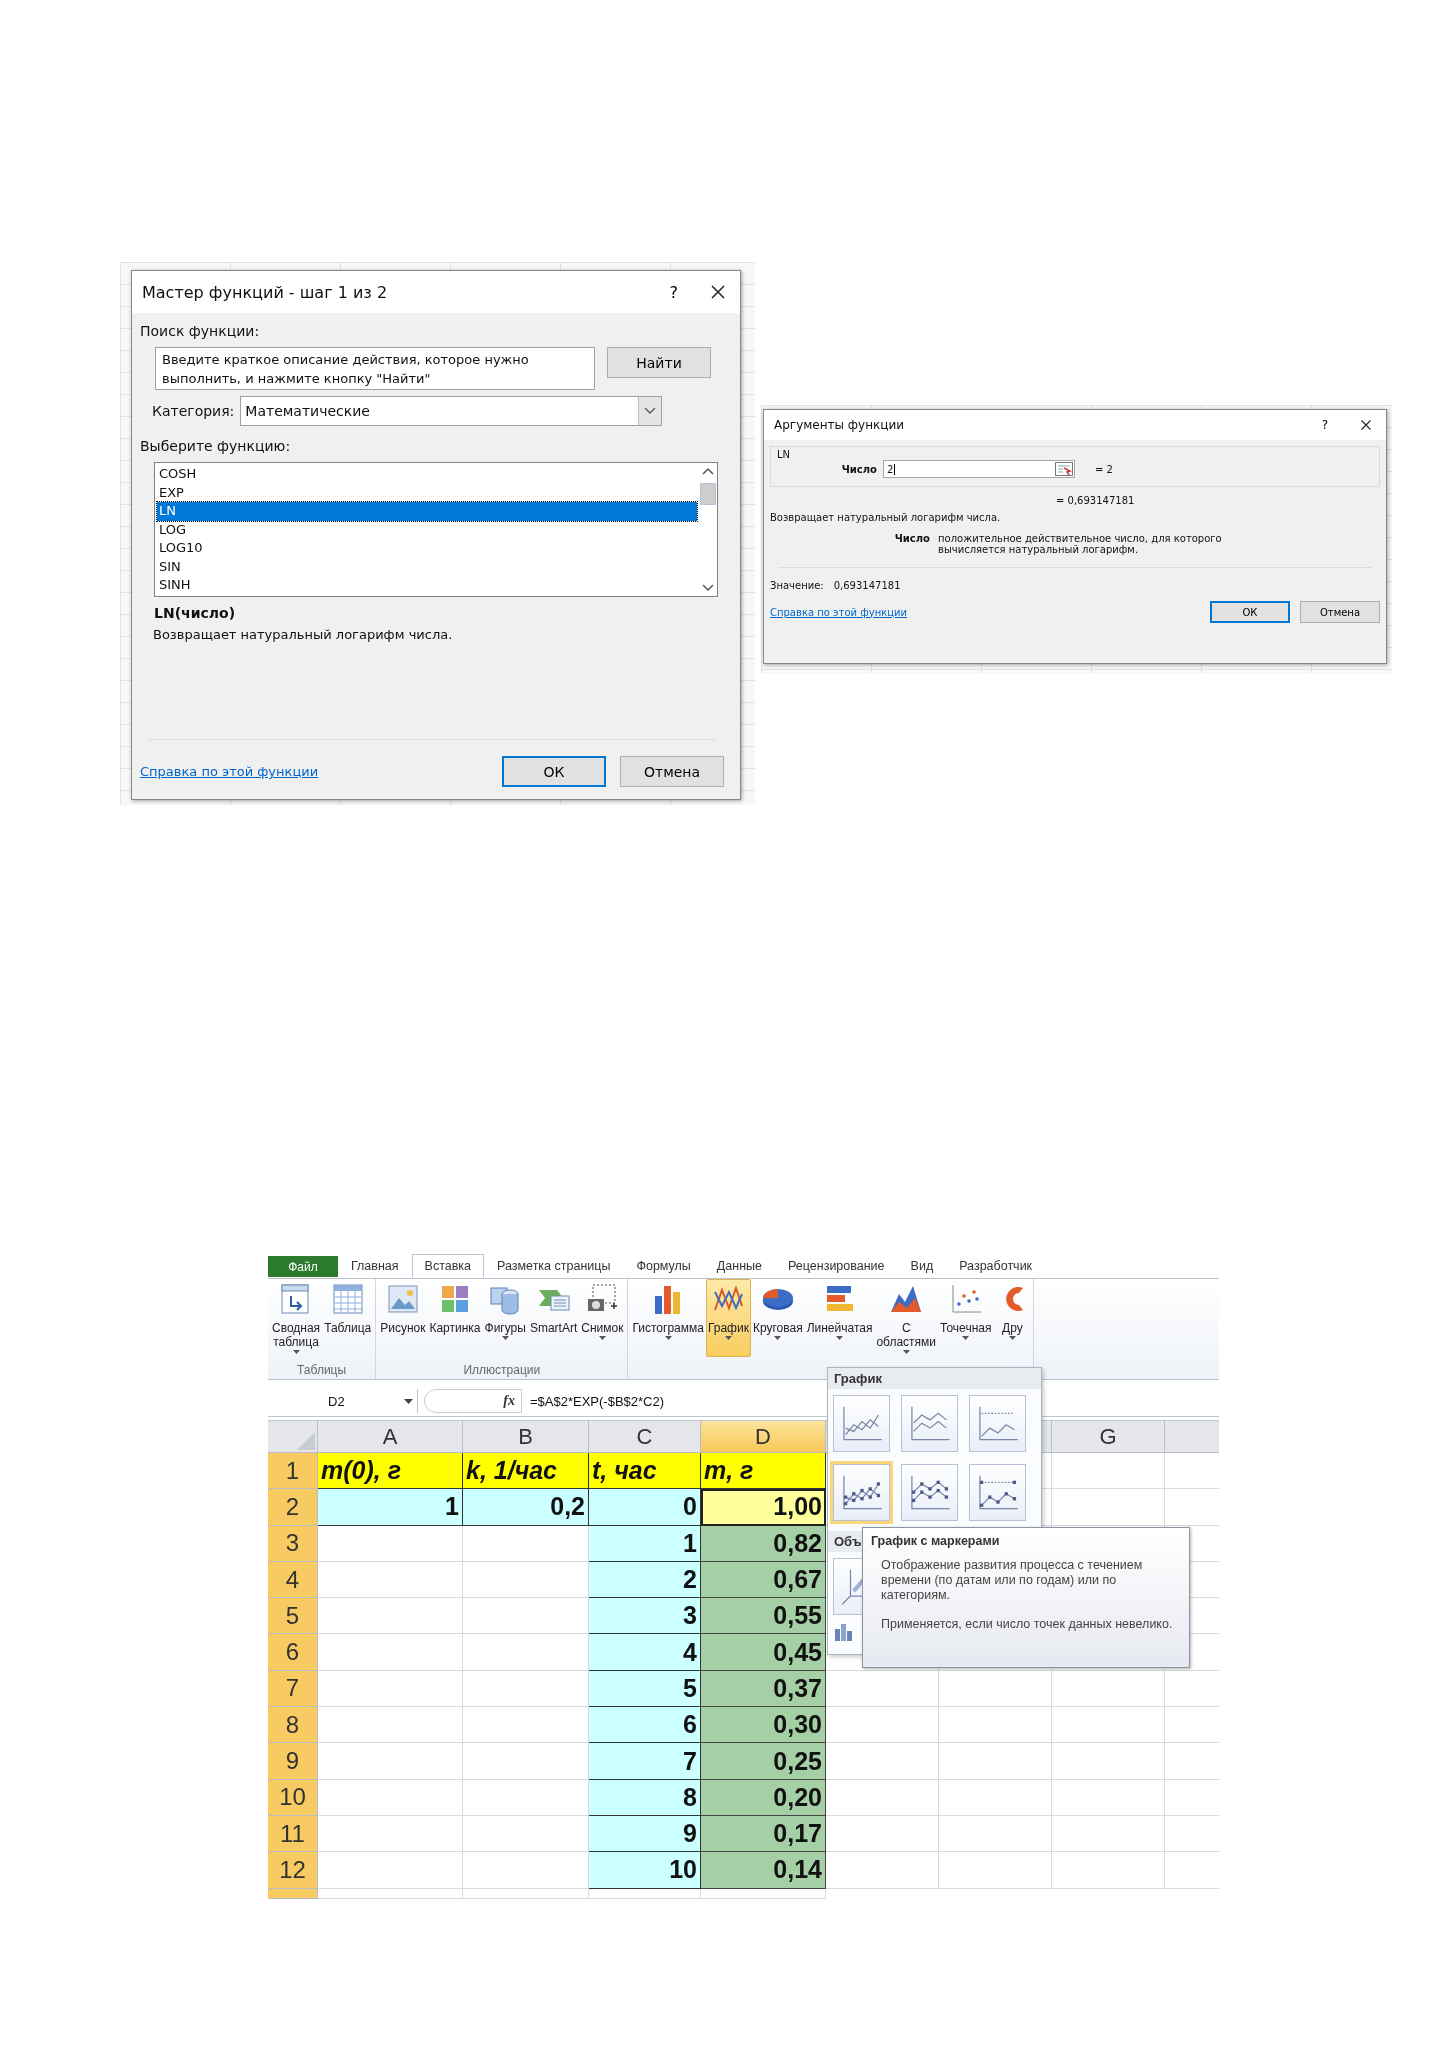 The height and width of the screenshot is (2050, 1449). I want to click on find-button: Найти, so click(659, 362).